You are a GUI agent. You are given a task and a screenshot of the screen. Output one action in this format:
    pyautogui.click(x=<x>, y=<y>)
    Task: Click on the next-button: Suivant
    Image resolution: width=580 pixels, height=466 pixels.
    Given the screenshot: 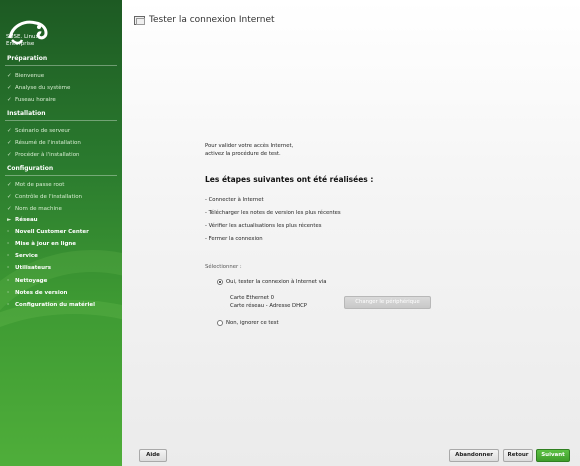 What is the action you would take?
    pyautogui.click(x=553, y=455)
    